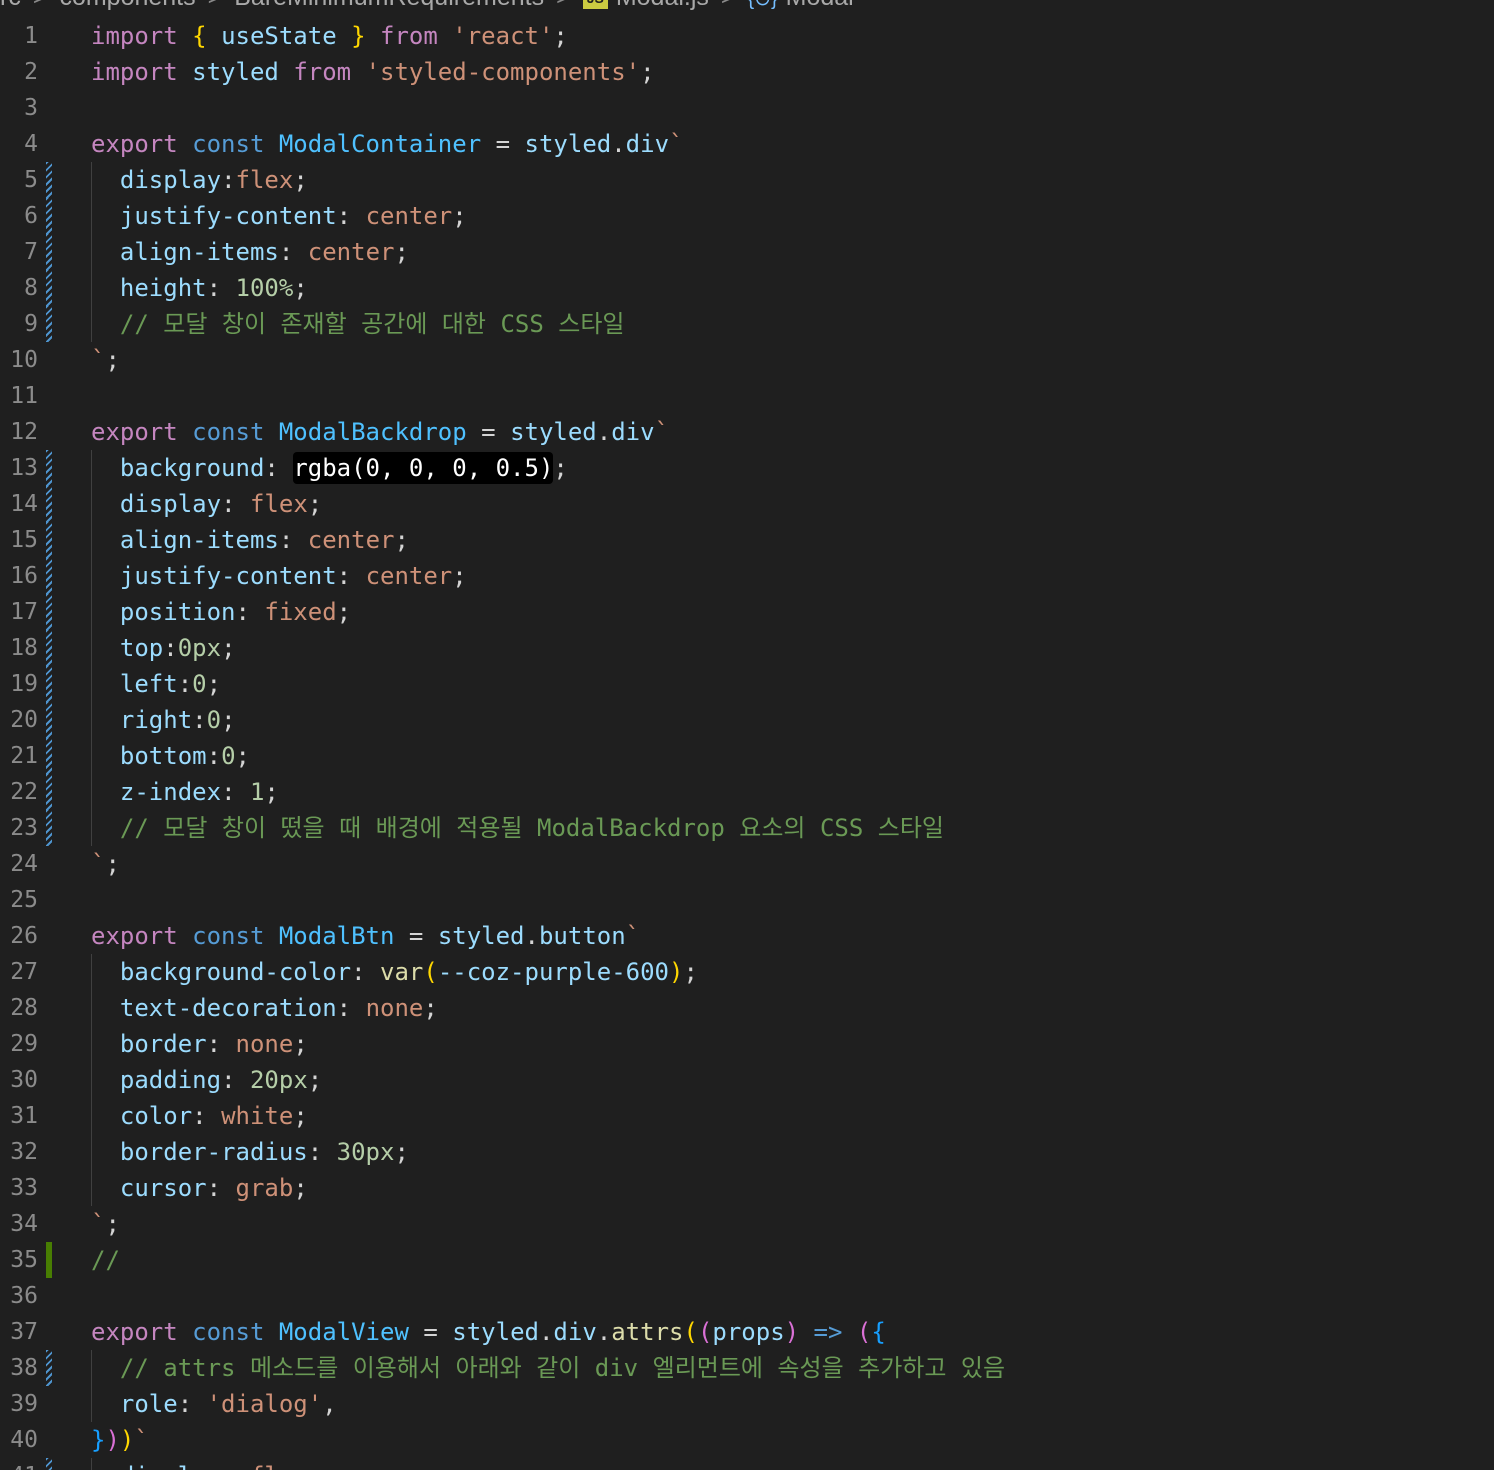 The height and width of the screenshot is (1470, 1494). Describe the element at coordinates (747, 612) in the screenshot. I see `code-line: 17 position: fixed;` at that location.